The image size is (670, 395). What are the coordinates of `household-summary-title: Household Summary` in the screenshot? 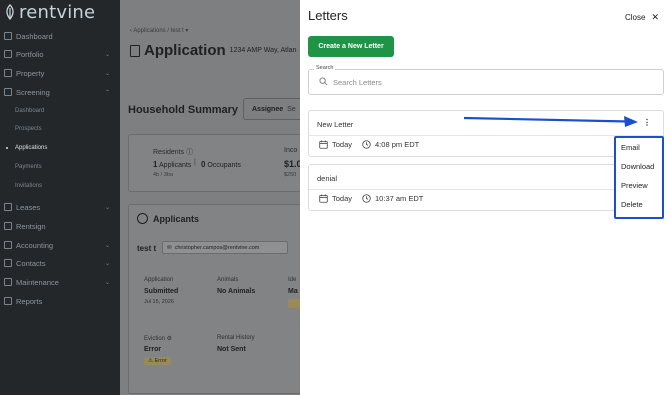 It's located at (183, 110).